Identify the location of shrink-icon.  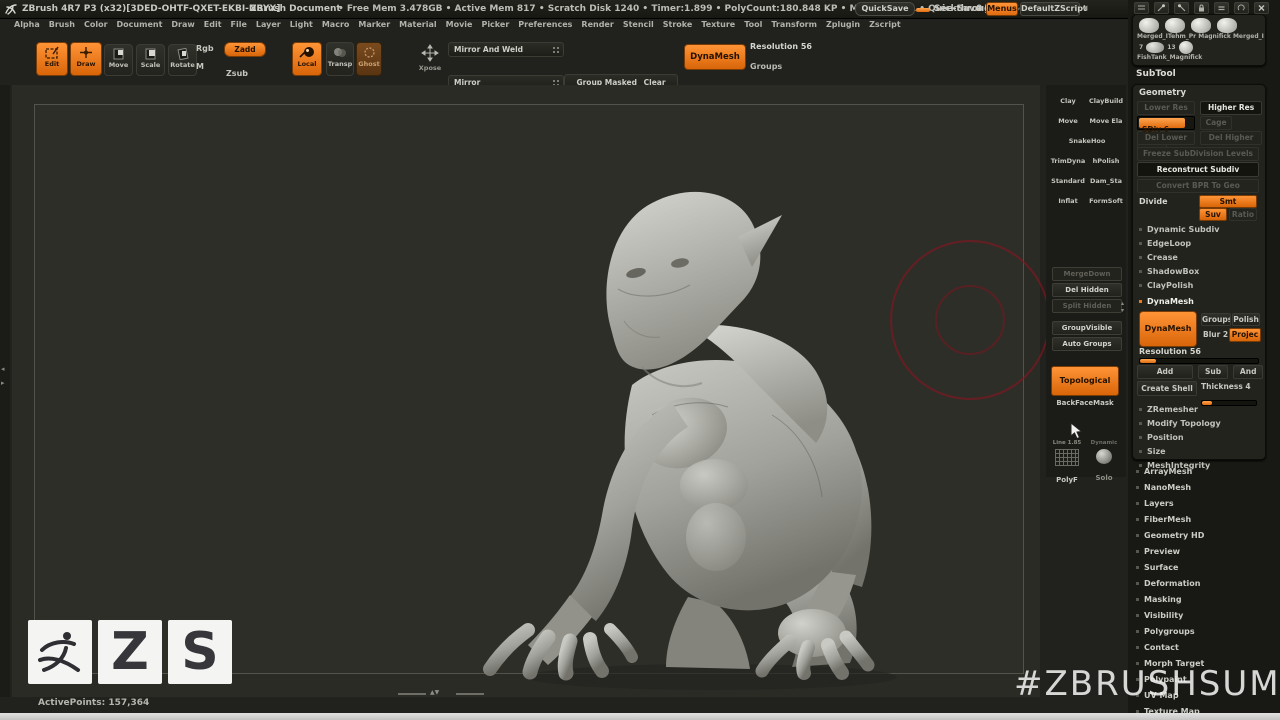
(1221, 8).